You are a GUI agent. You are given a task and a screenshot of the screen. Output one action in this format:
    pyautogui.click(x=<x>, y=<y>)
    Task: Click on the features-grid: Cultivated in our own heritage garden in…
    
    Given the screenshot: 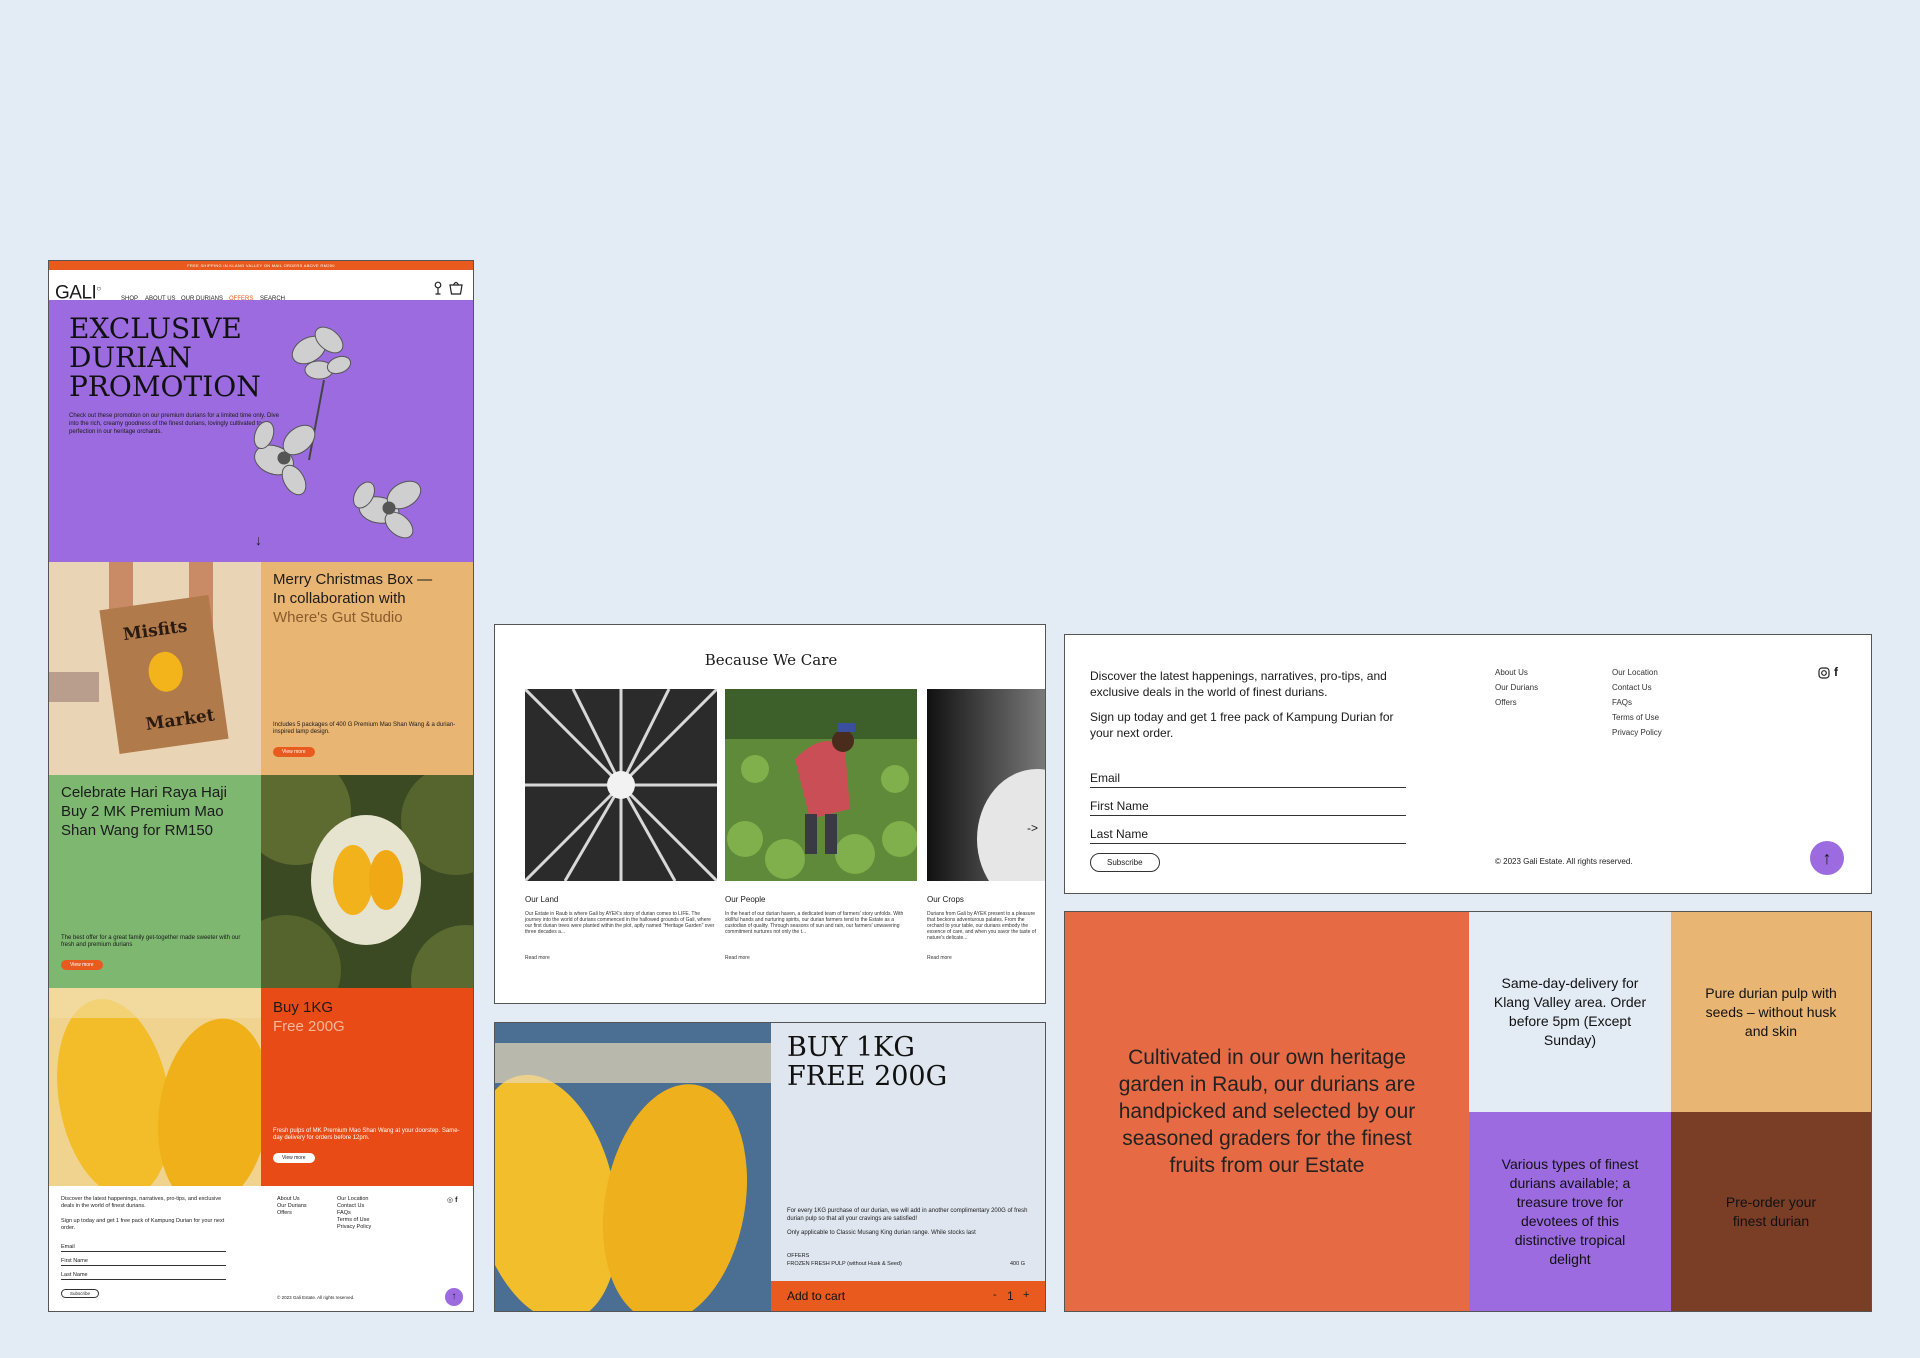 What is the action you would take?
    pyautogui.click(x=1468, y=1111)
    